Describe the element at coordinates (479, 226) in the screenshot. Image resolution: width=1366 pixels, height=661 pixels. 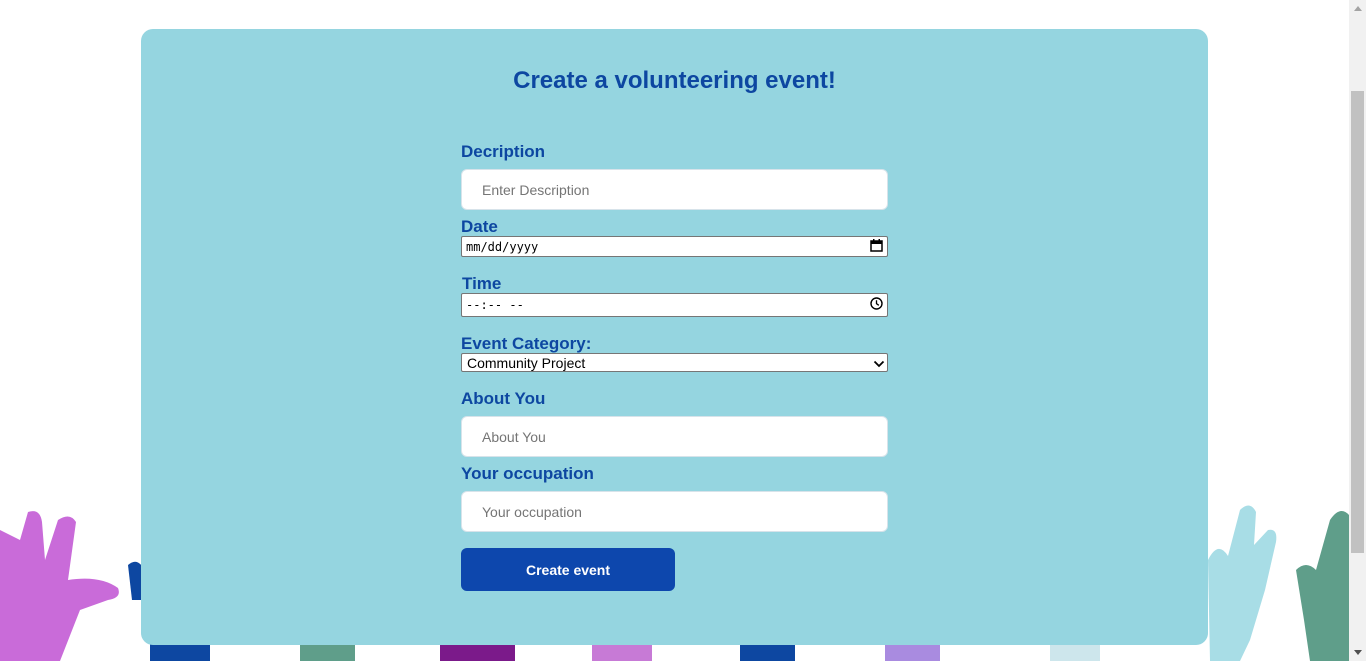
I see `date-label: Date` at that location.